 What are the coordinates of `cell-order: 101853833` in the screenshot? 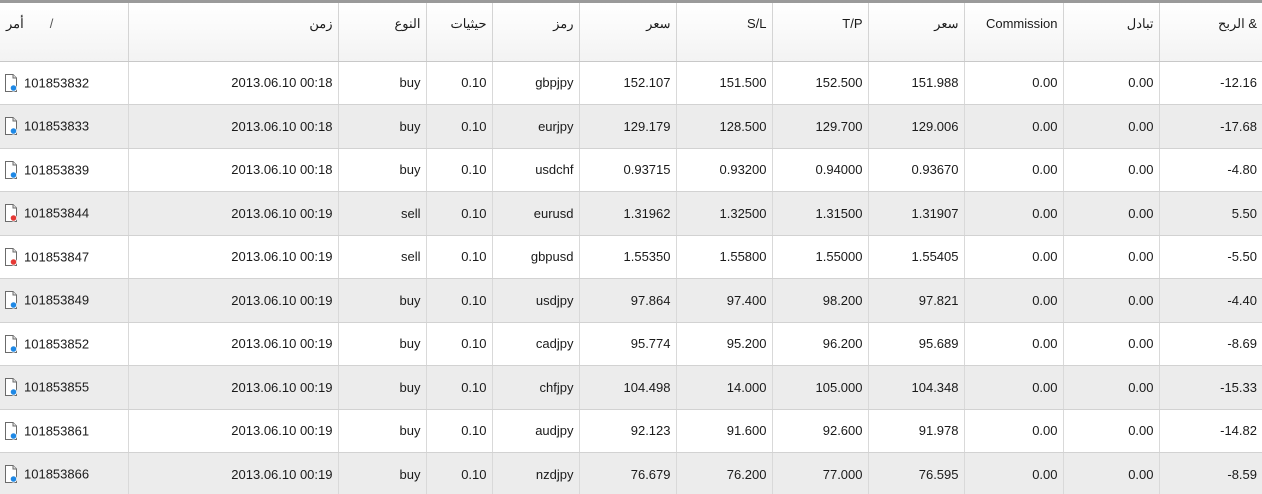 It's located at (64, 126).